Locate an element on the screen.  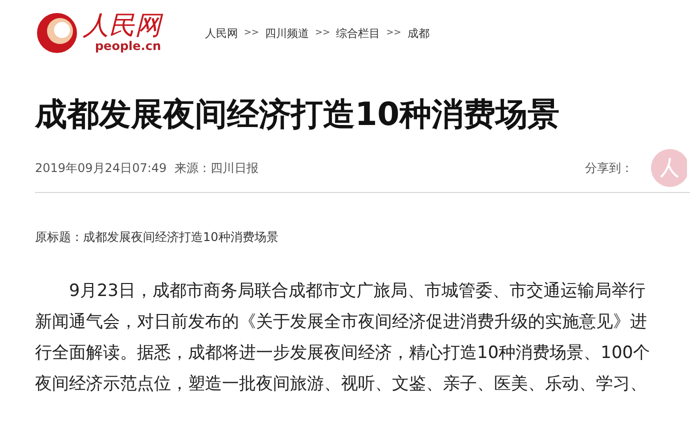
breadcrumb-link: 成都 is located at coordinates (418, 33).